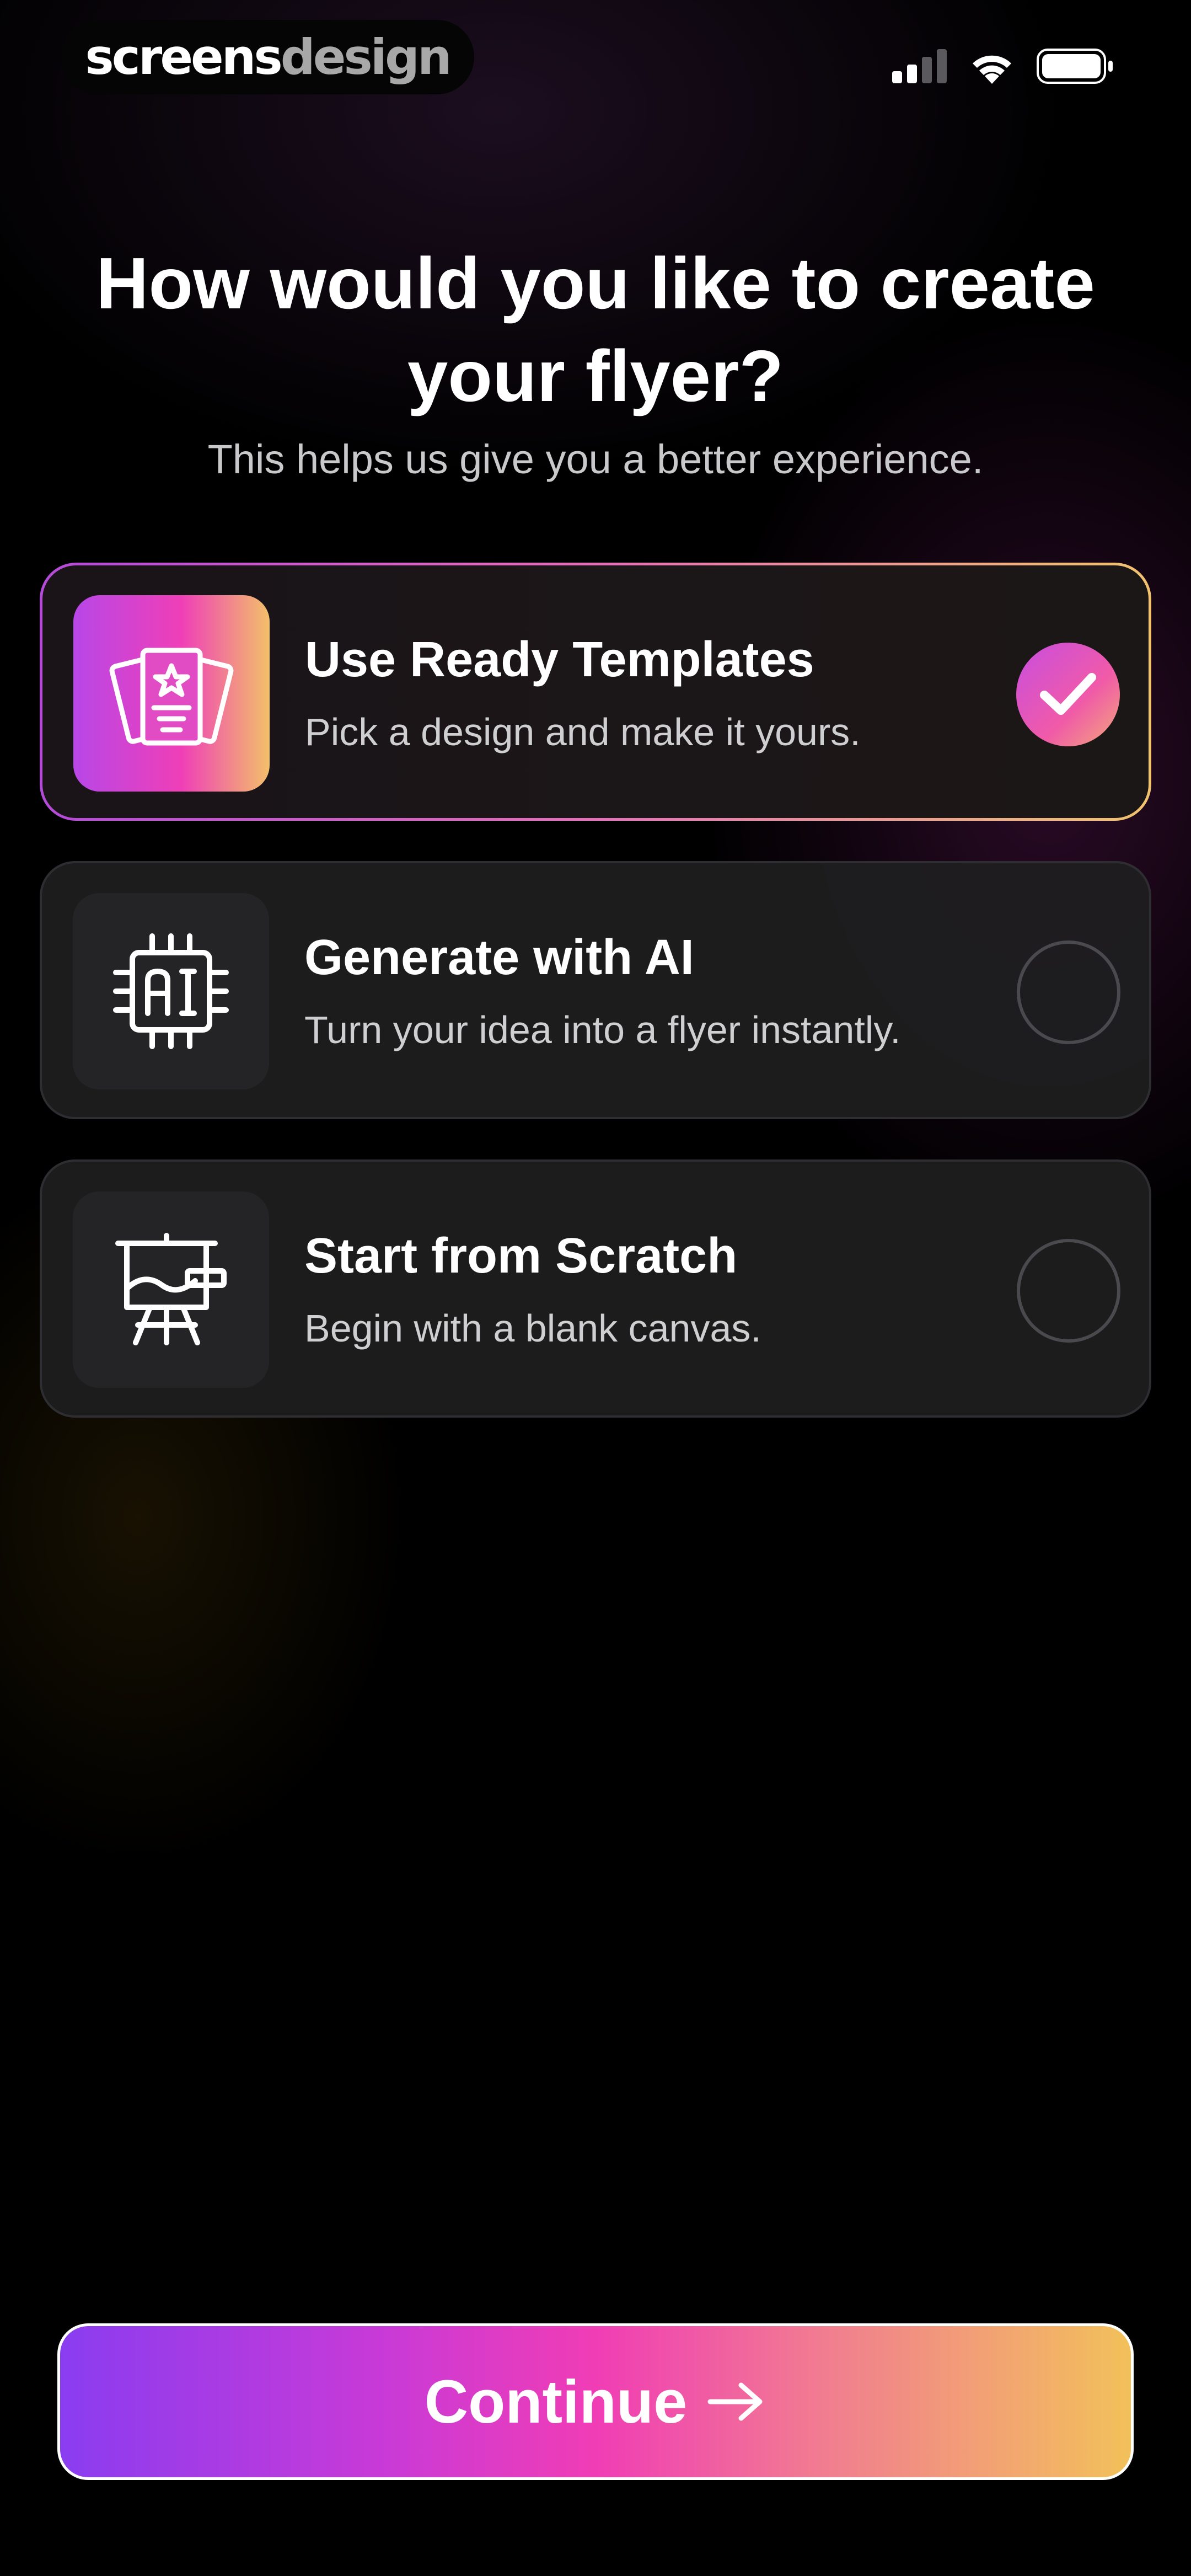 Image resolution: width=1191 pixels, height=2576 pixels. Describe the element at coordinates (595, 329) in the screenshot. I see `page-title: How would you like to create your flyer?` at that location.